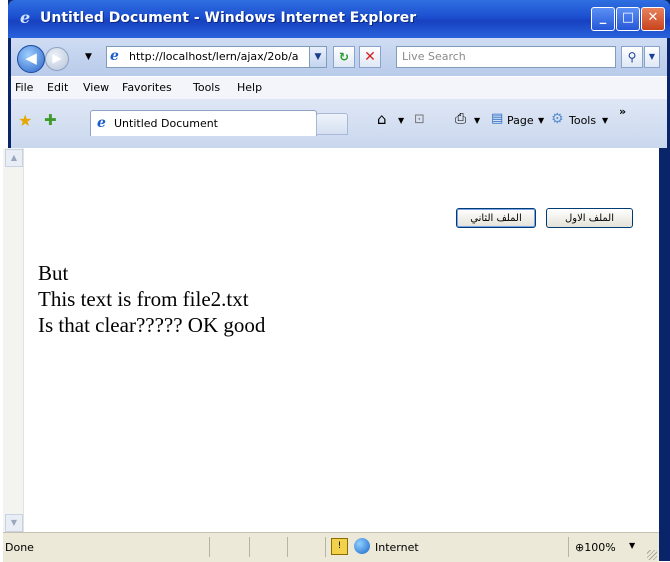 The image size is (670, 562). What do you see at coordinates (114, 56) in the screenshot?
I see `page-ie-icon: e` at bounding box center [114, 56].